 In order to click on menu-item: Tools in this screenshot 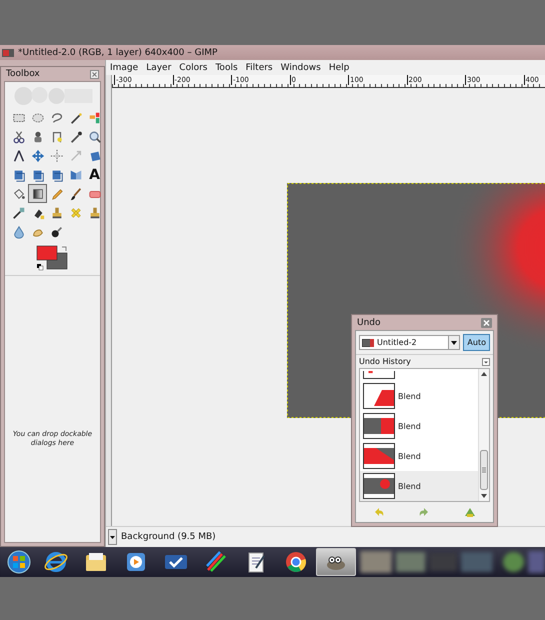, I will do `click(226, 67)`.